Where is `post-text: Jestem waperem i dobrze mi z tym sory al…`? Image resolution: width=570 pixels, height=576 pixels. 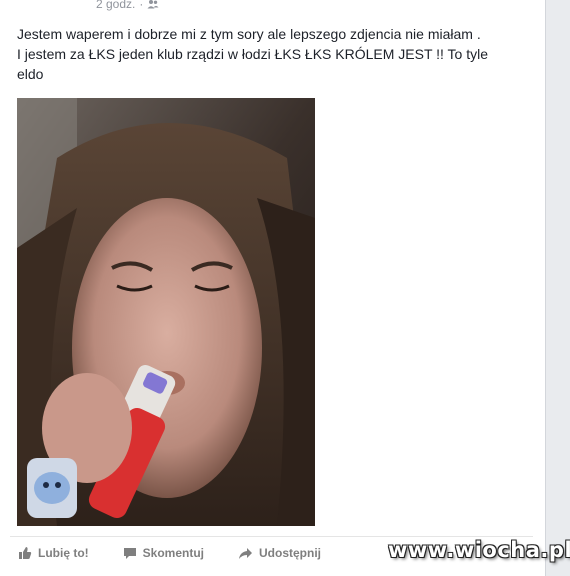 post-text: Jestem waperem i dobrze mi z tym sory al… is located at coordinates (277, 54).